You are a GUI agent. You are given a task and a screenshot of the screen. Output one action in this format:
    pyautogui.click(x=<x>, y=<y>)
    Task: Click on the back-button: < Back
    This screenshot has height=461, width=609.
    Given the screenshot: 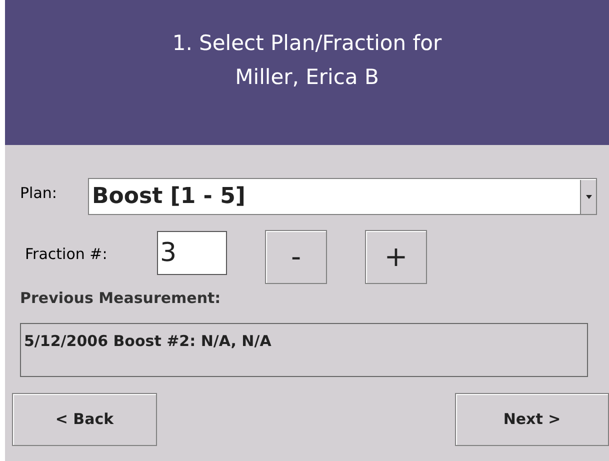 What is the action you would take?
    pyautogui.click(x=84, y=419)
    